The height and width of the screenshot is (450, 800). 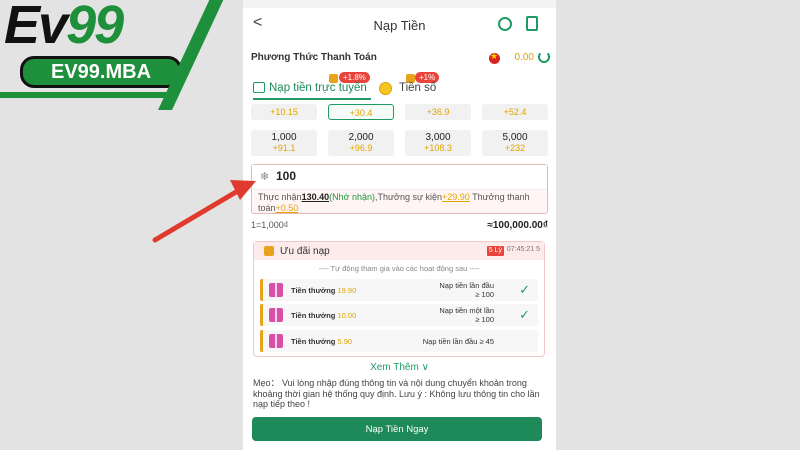 I want to click on arrow-head, so click(x=243, y=190).